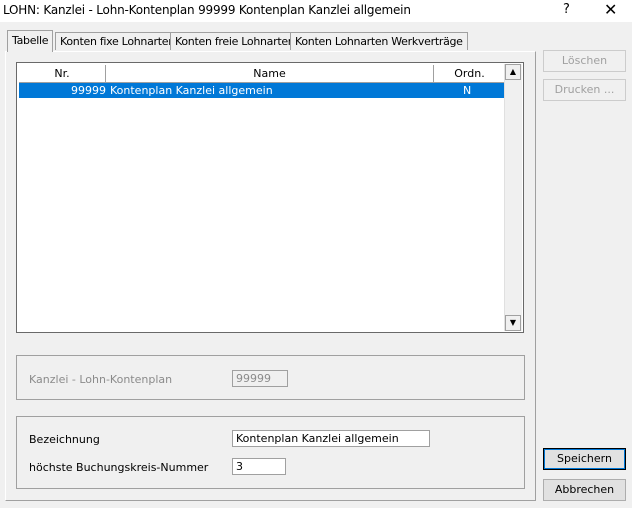 This screenshot has height=508, width=632. What do you see at coordinates (270, 452) in the screenshot?
I see `details-group` at bounding box center [270, 452].